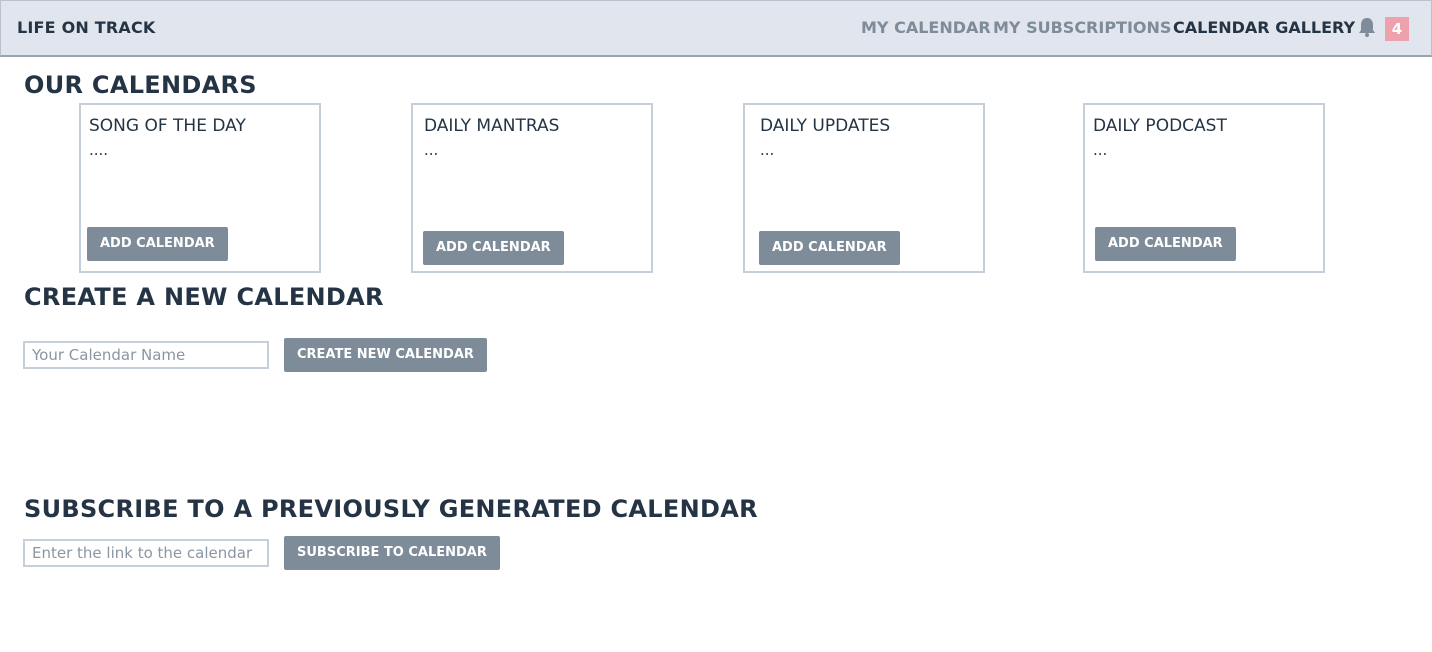 This screenshot has width=1432, height=652. Describe the element at coordinates (532, 188) in the screenshot. I see `calendar-card: DAILY MANTRAS ... ADD CALENDAR` at that location.